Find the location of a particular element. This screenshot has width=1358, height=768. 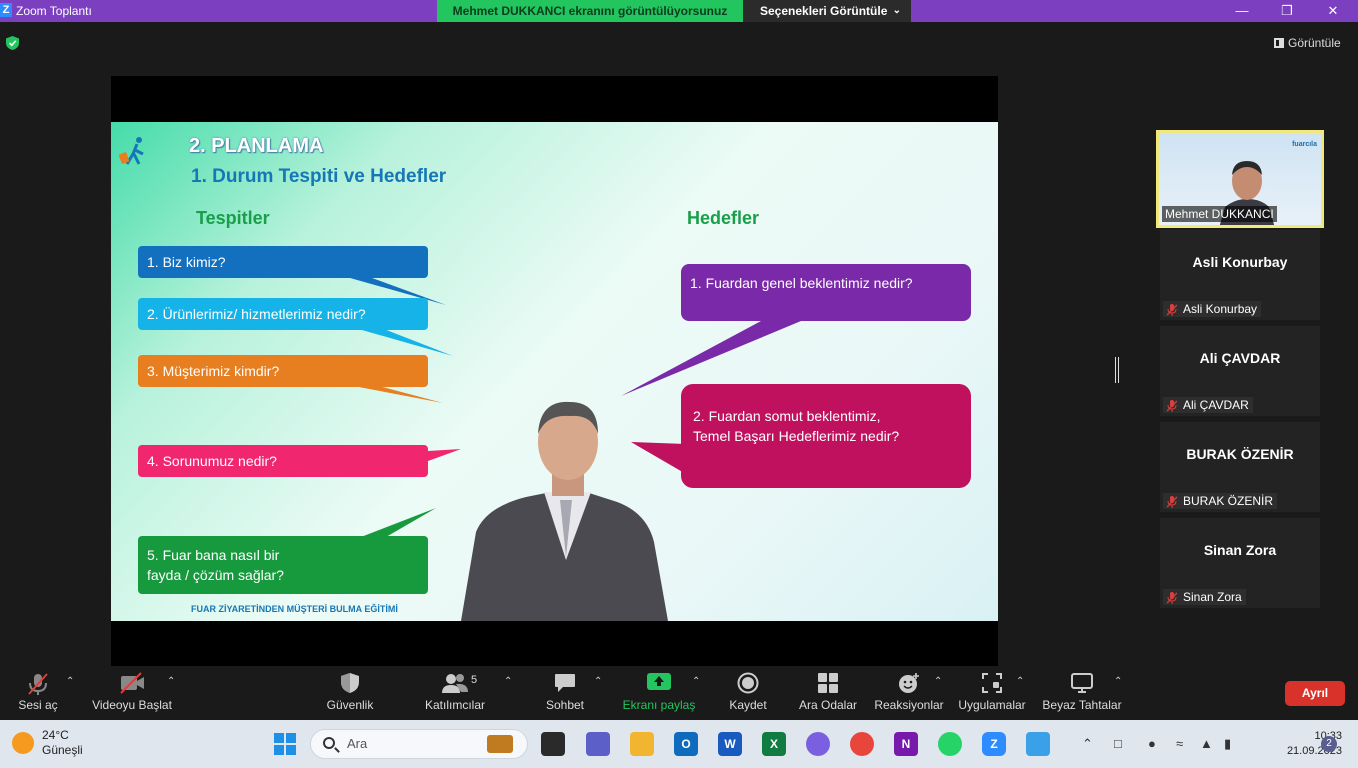

taskbar-search-box: Ara is located at coordinates (419, 744).